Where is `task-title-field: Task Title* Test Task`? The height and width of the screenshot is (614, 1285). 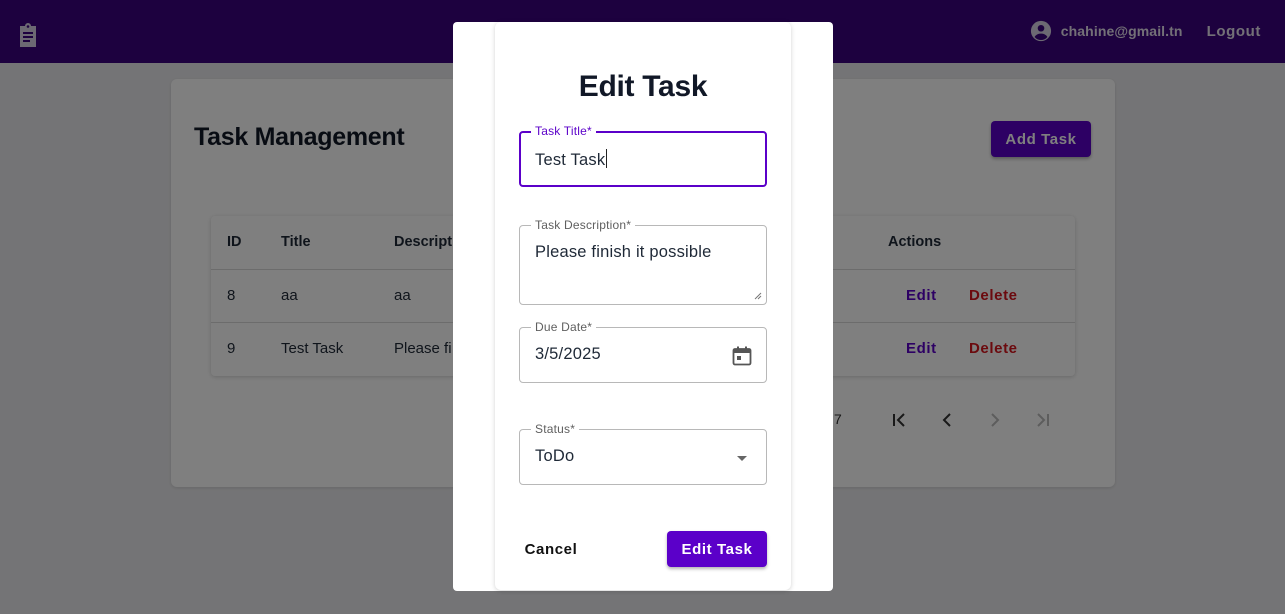 task-title-field: Task Title* Test Task is located at coordinates (643, 155).